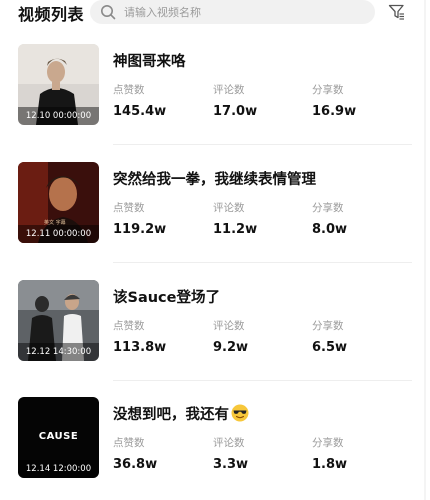 This screenshot has height=500, width=430. Describe the element at coordinates (330, 347) in the screenshot. I see `stat-value: 6.5w` at that location.